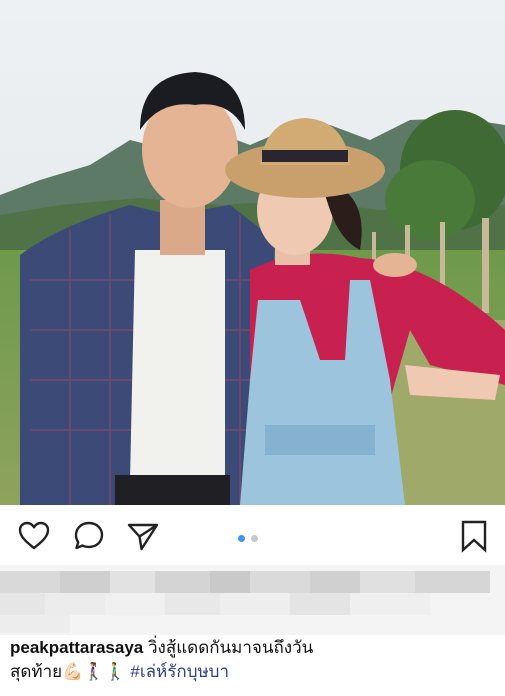  I want to click on comment-bubble-icon, so click(89, 536).